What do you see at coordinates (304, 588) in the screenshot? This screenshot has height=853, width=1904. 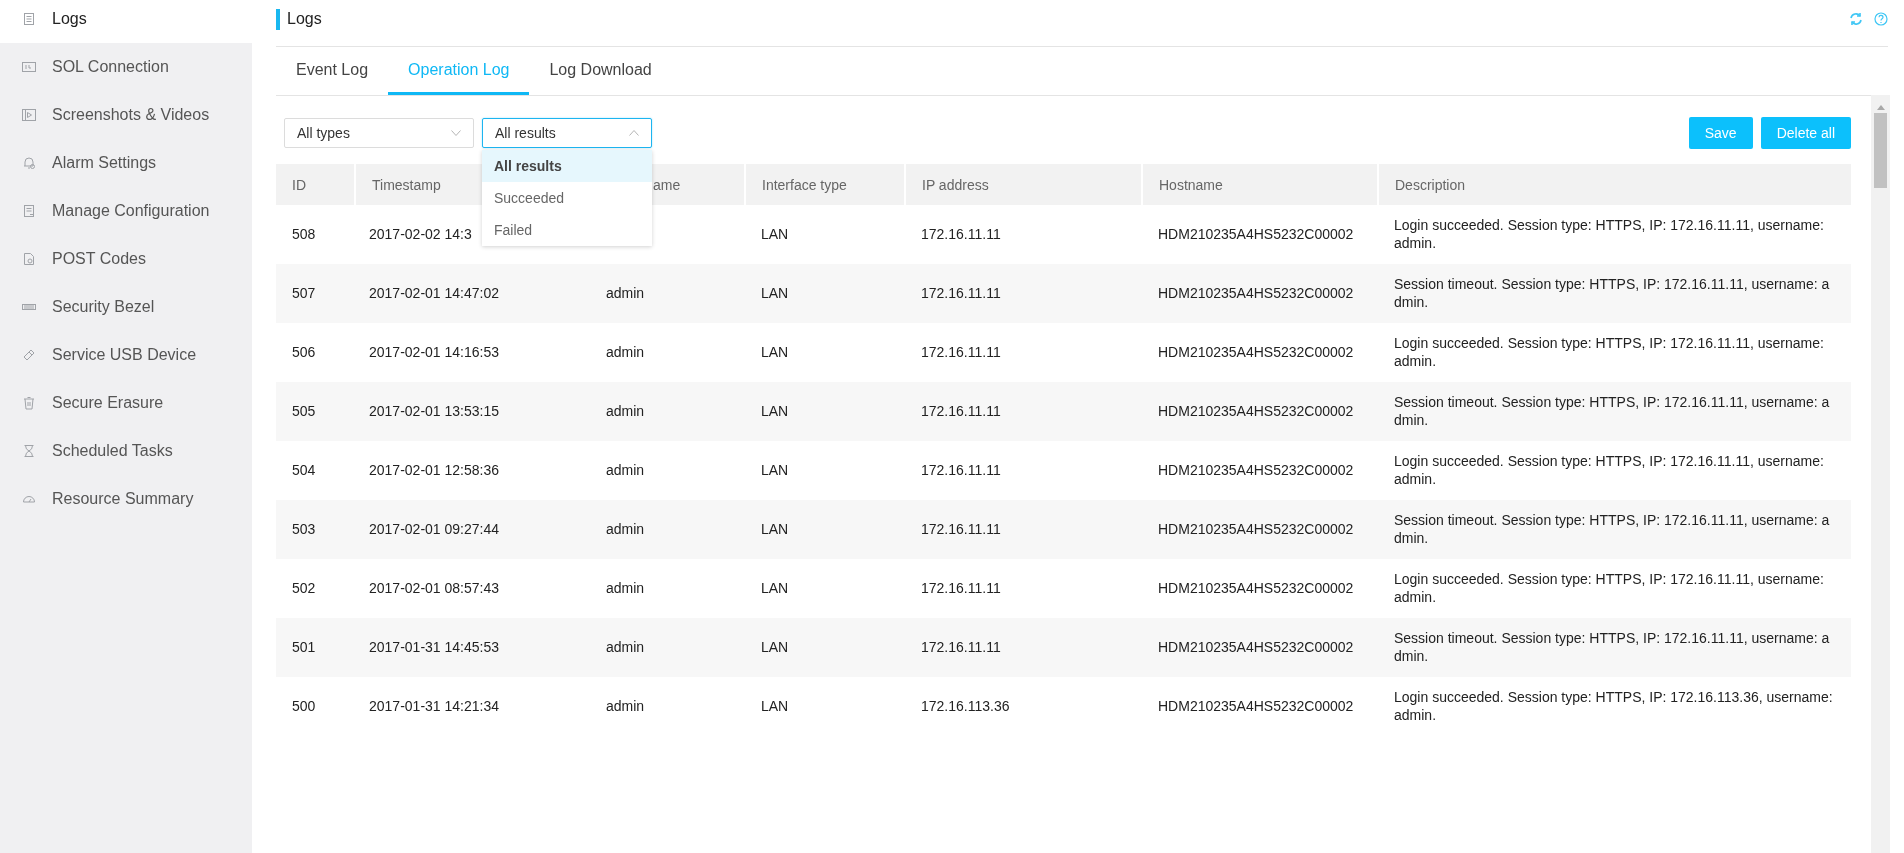 I see `id-cell: 502` at bounding box center [304, 588].